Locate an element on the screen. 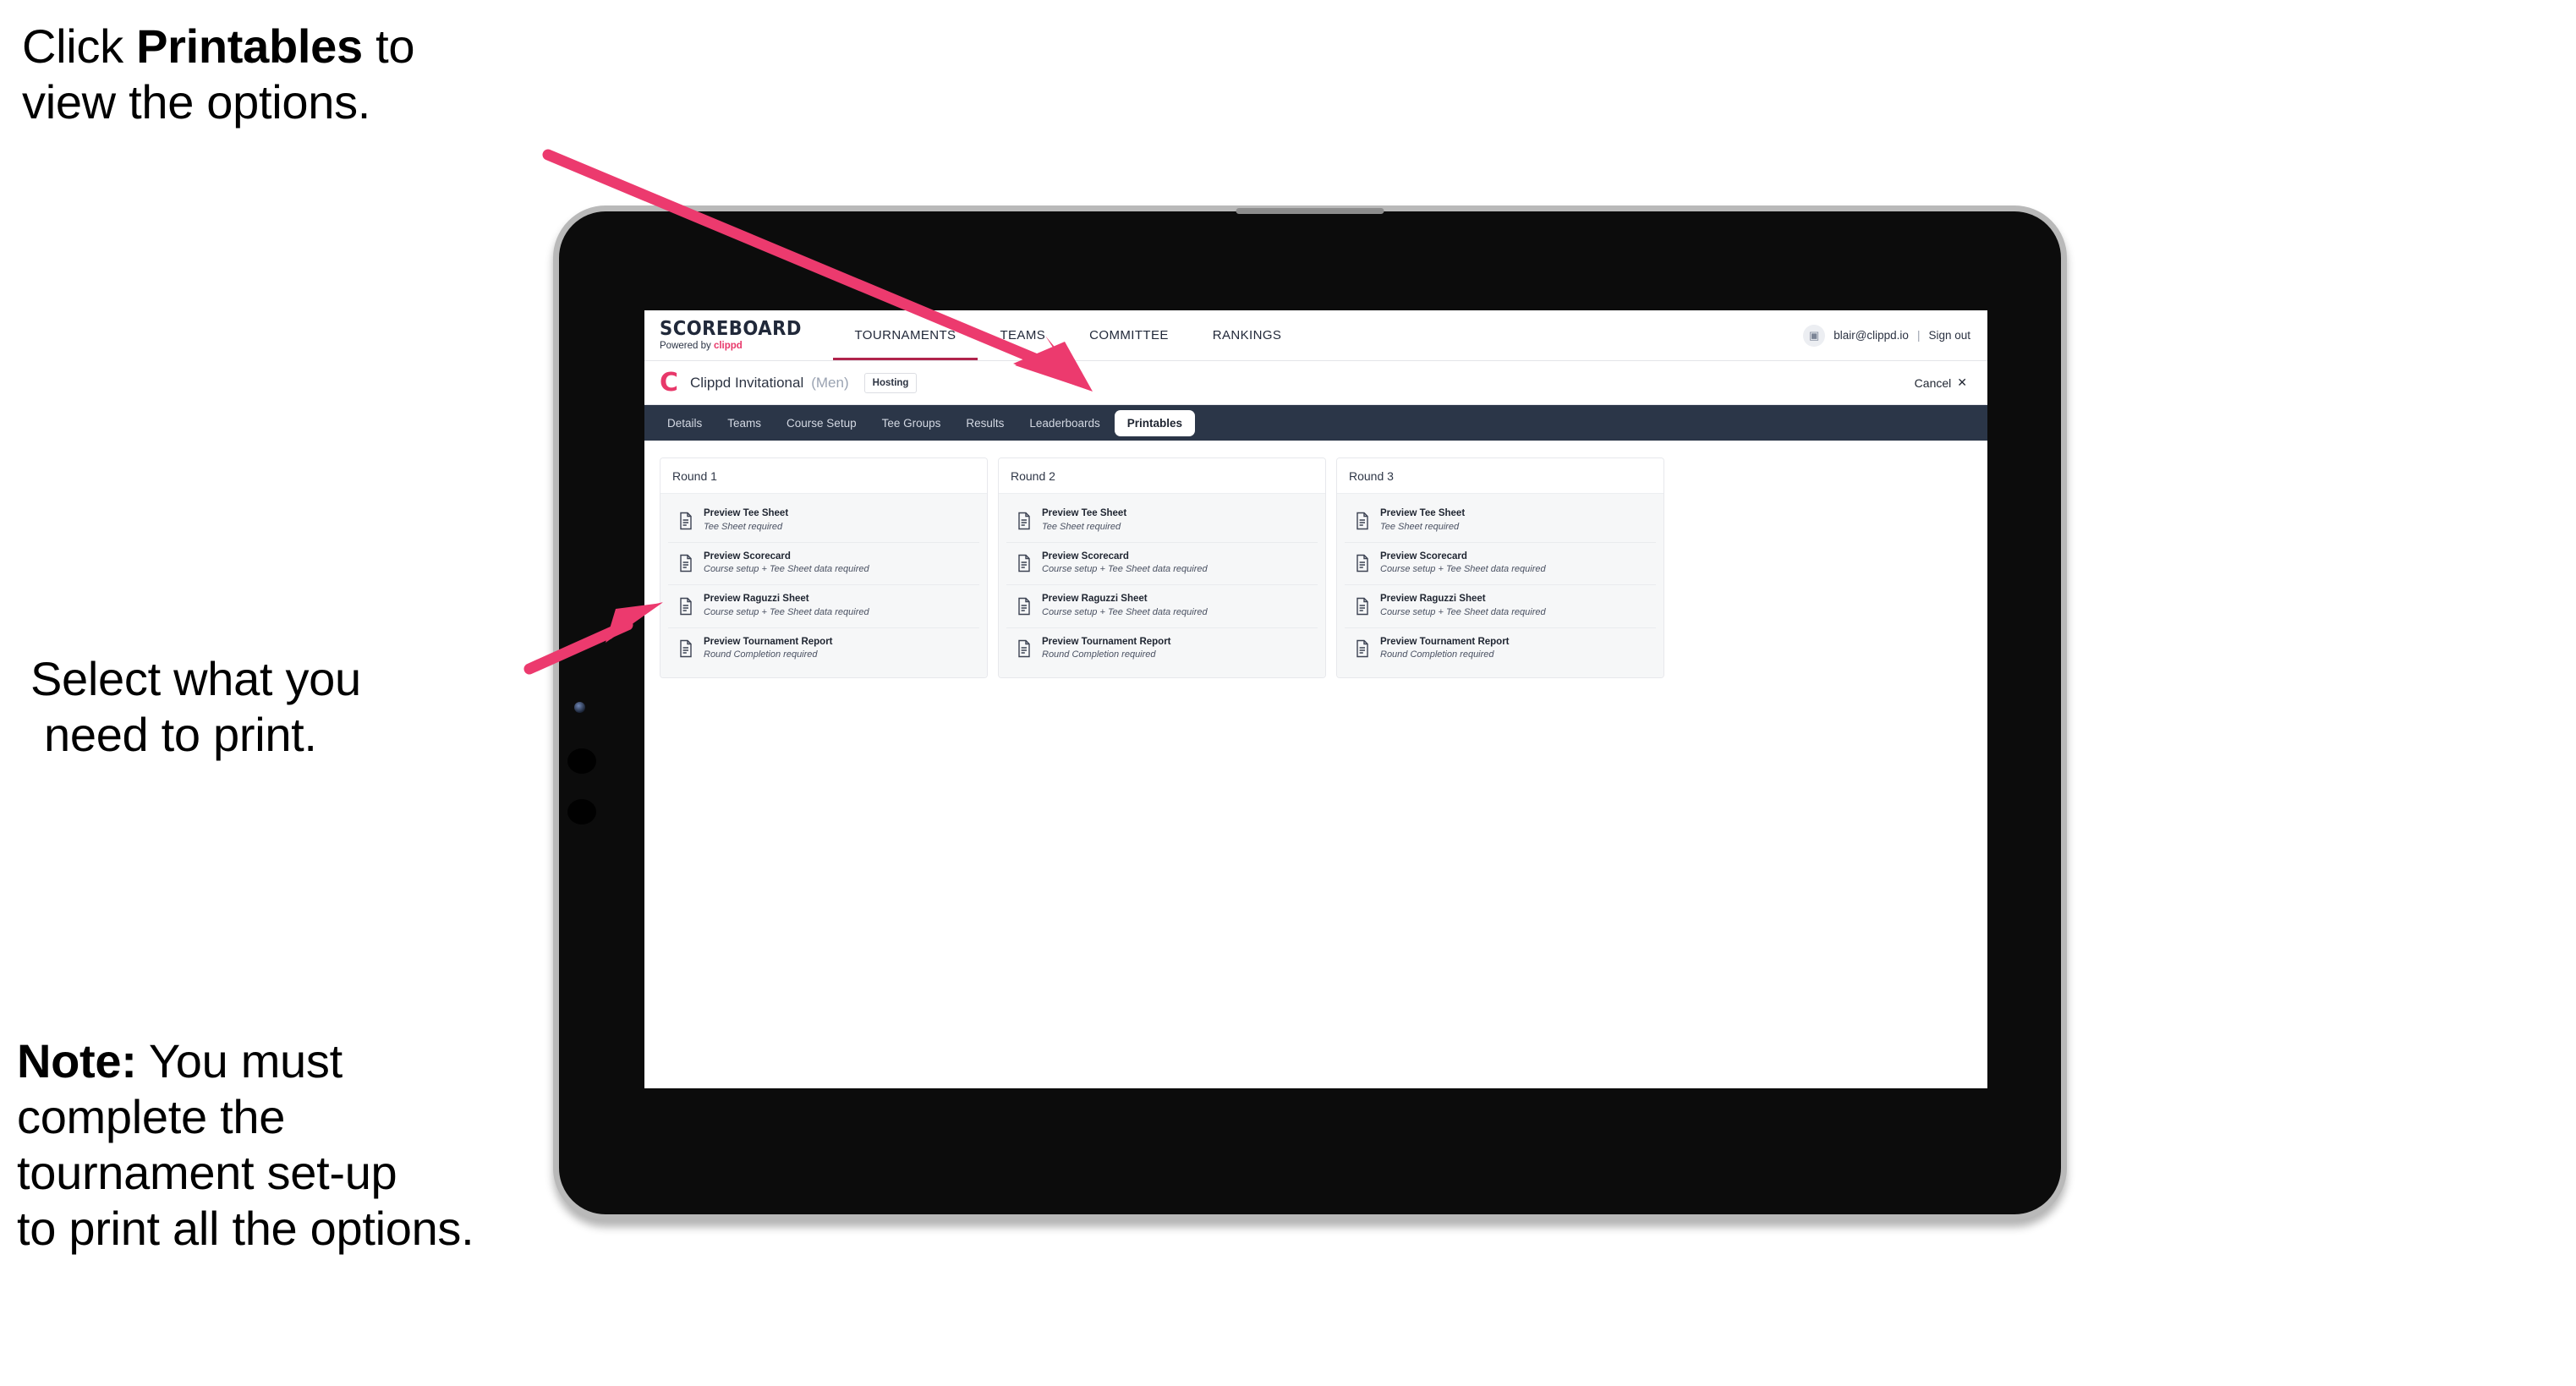  tournament-name: Clippd Invitational is located at coordinates (747, 382).